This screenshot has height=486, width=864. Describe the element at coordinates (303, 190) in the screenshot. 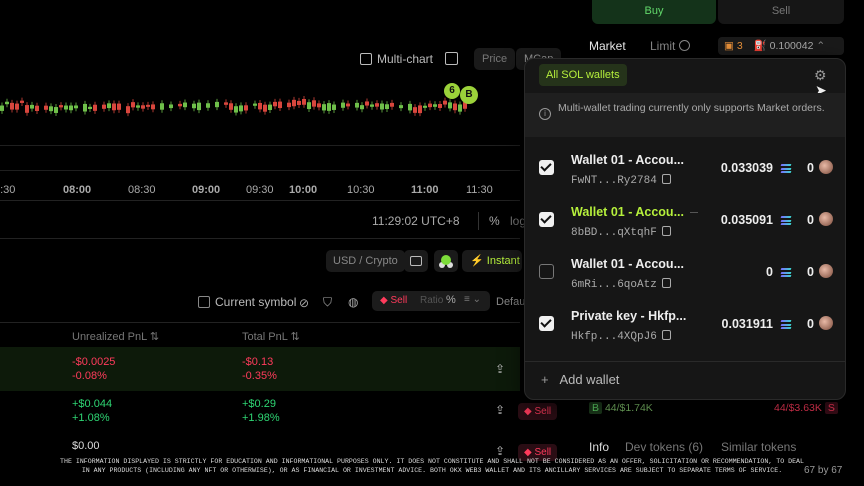

I see `time-tick-label: 10:00` at that location.